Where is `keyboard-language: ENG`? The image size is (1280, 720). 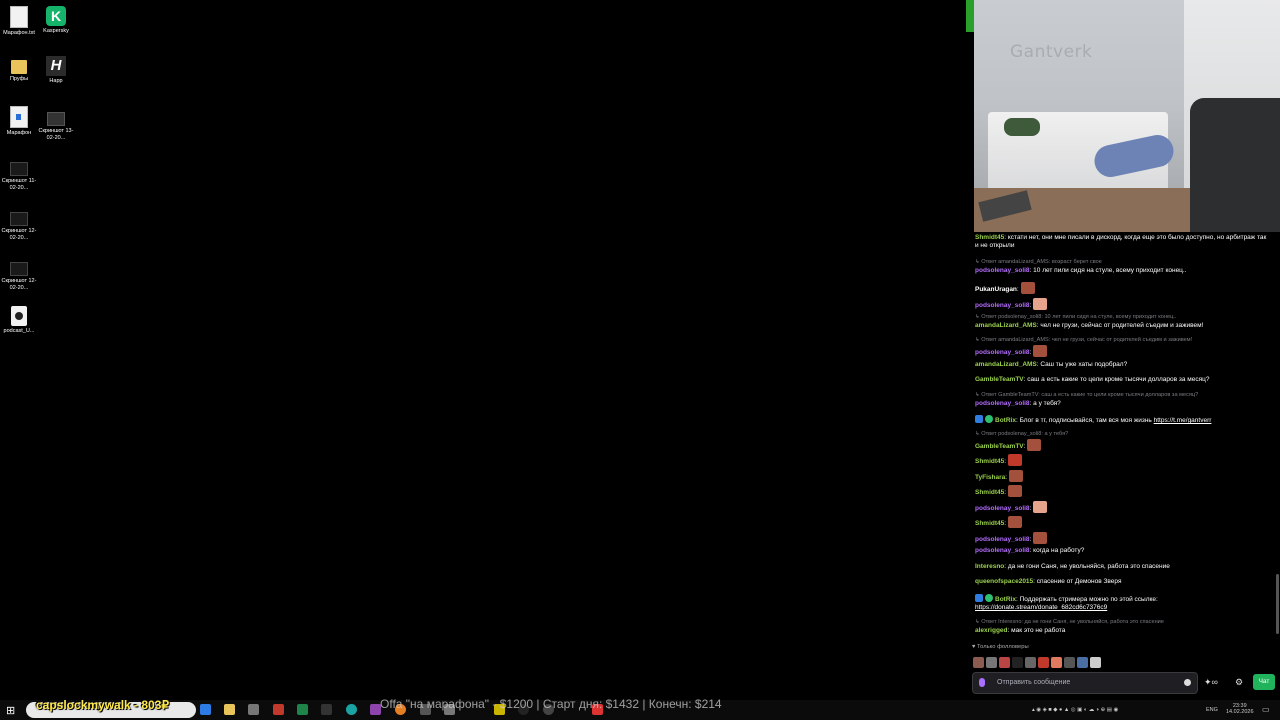 keyboard-language: ENG is located at coordinates (1212, 710).